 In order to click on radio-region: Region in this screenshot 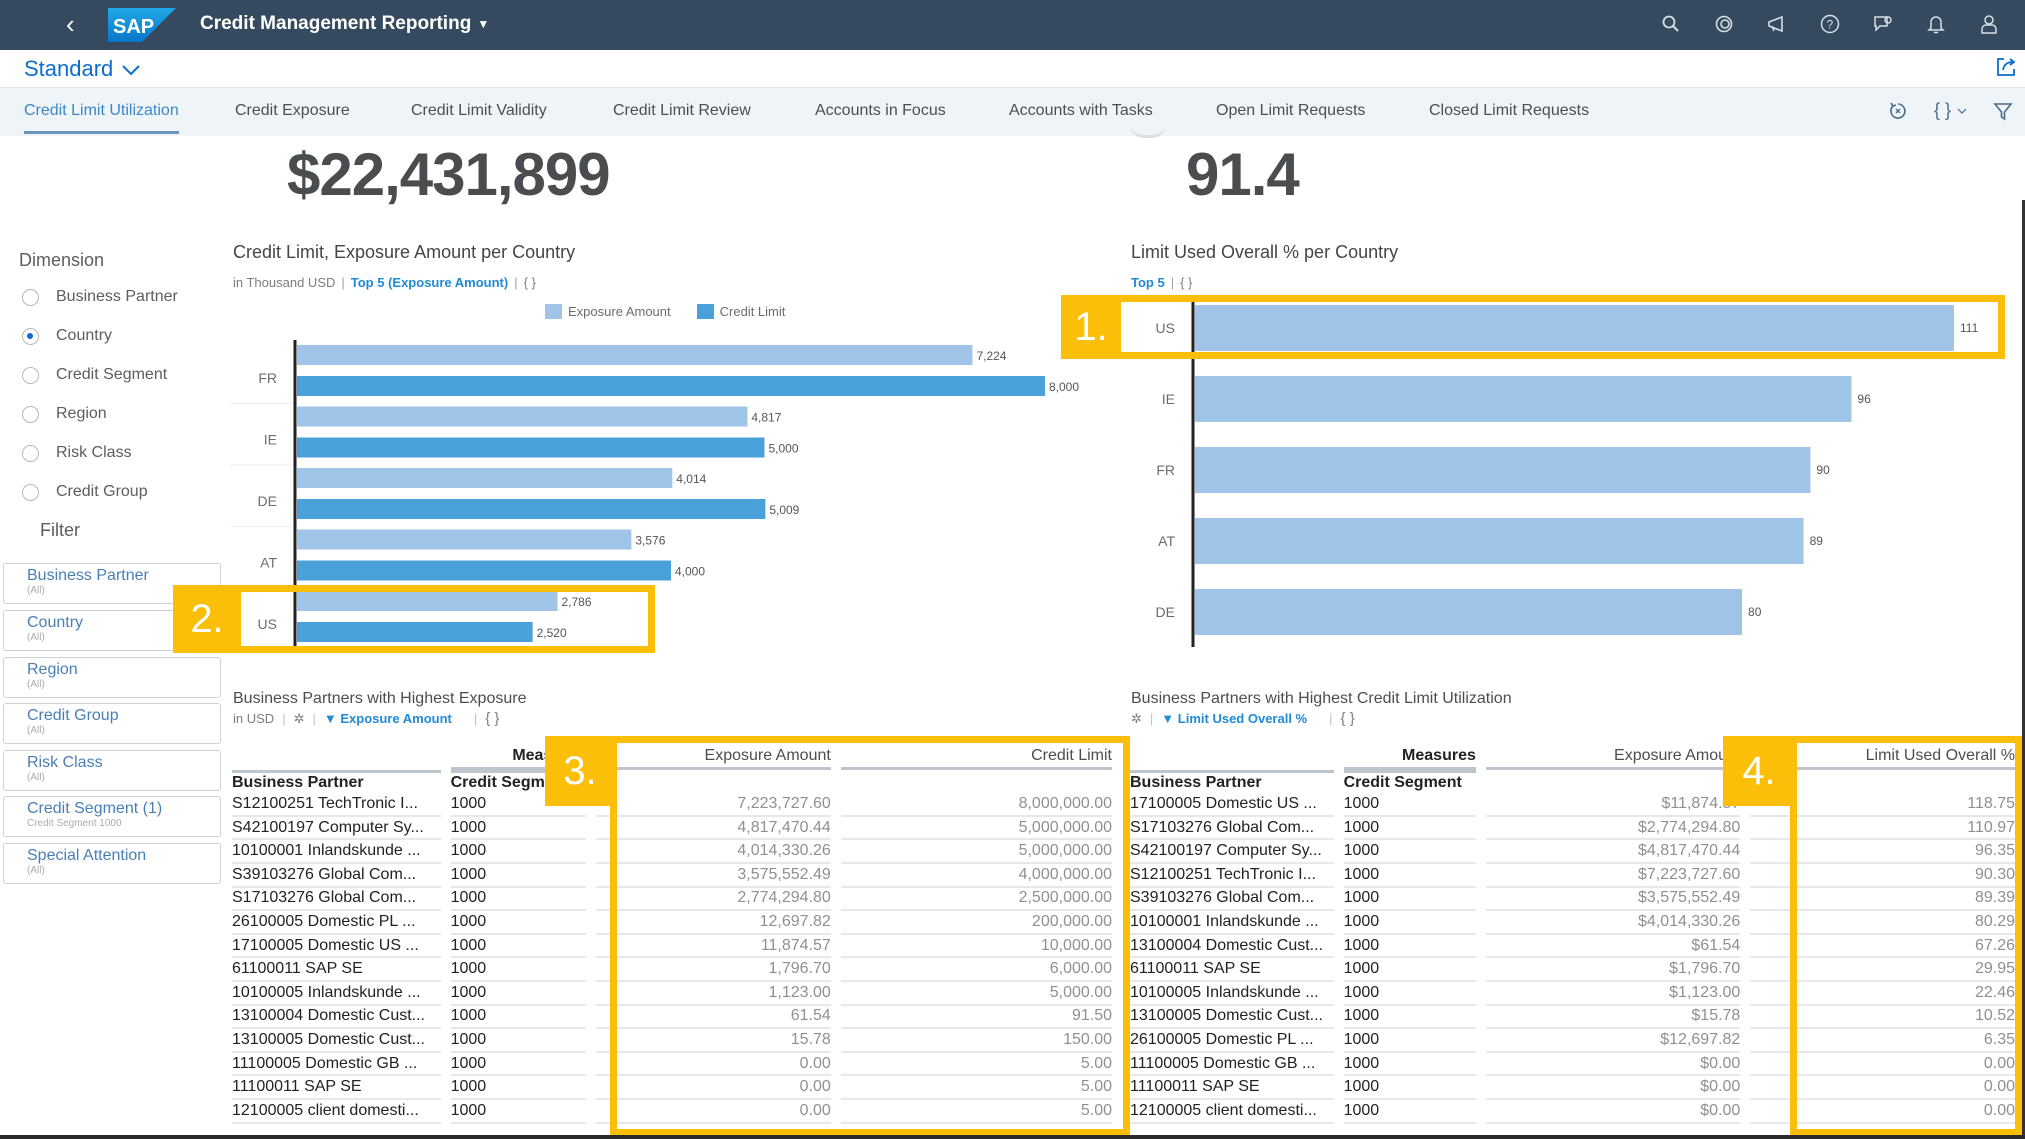, I will do `click(64, 414)`.